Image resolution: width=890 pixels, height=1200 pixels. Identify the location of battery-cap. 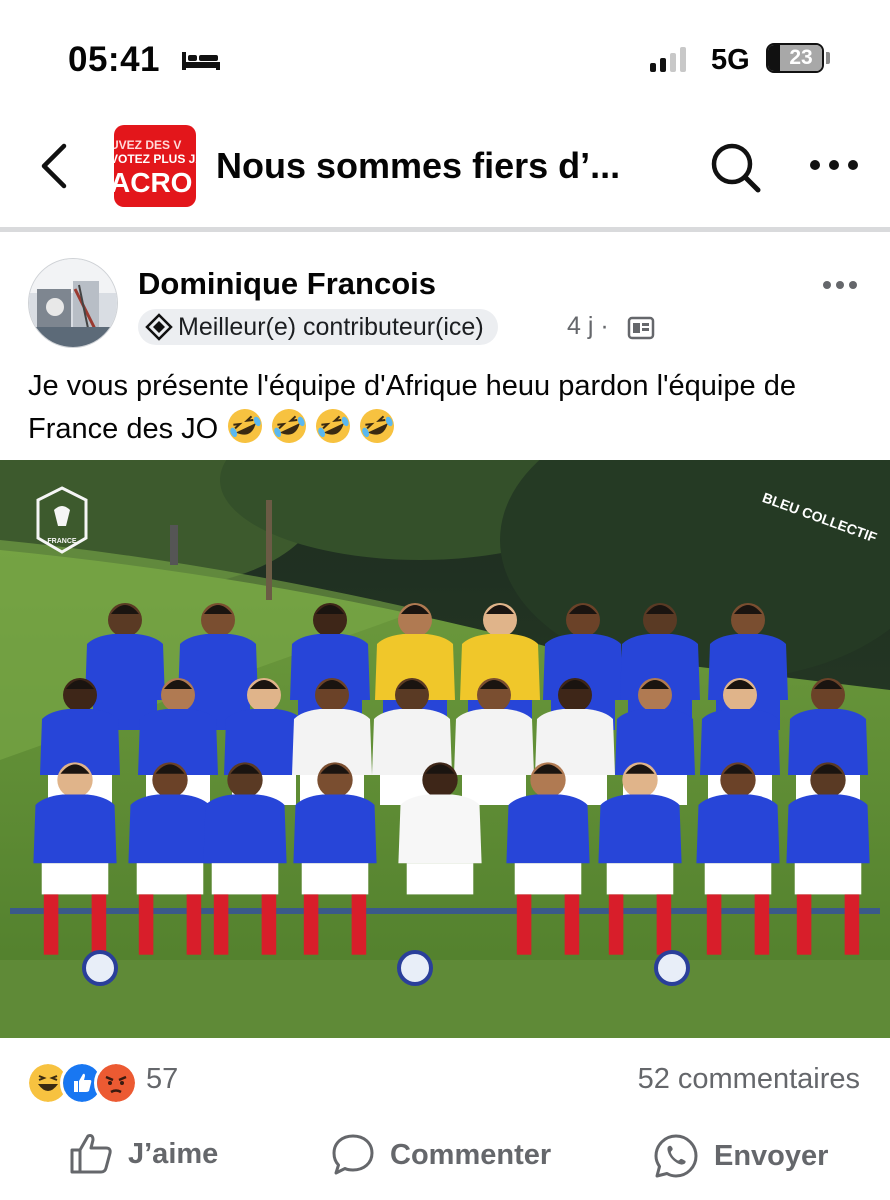
(828, 58).